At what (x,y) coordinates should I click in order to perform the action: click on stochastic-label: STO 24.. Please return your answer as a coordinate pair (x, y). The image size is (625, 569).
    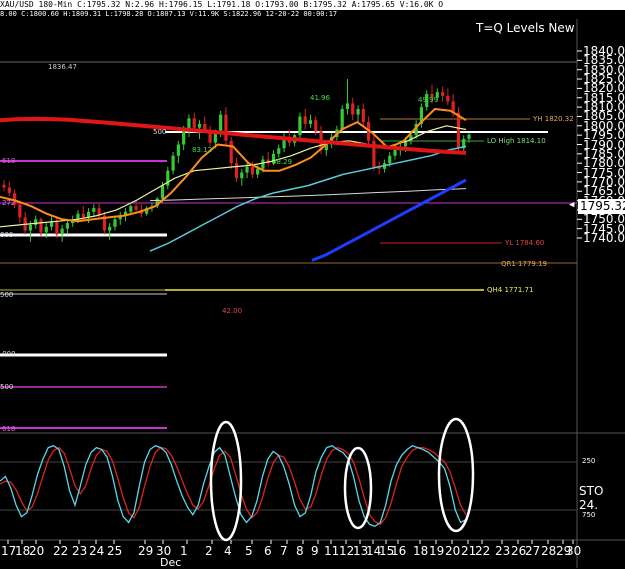
    Looking at the image, I should click on (591, 498).